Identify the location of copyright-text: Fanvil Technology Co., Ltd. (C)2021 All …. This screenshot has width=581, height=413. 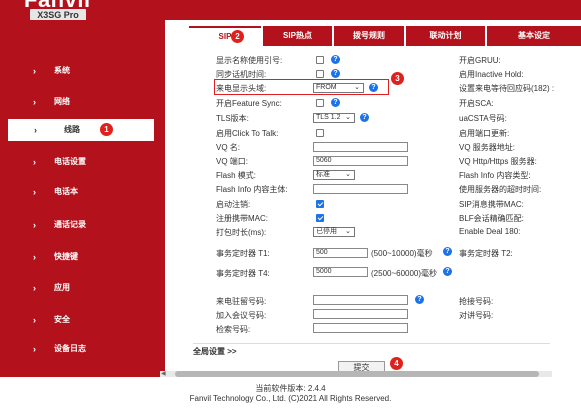
(290, 398).